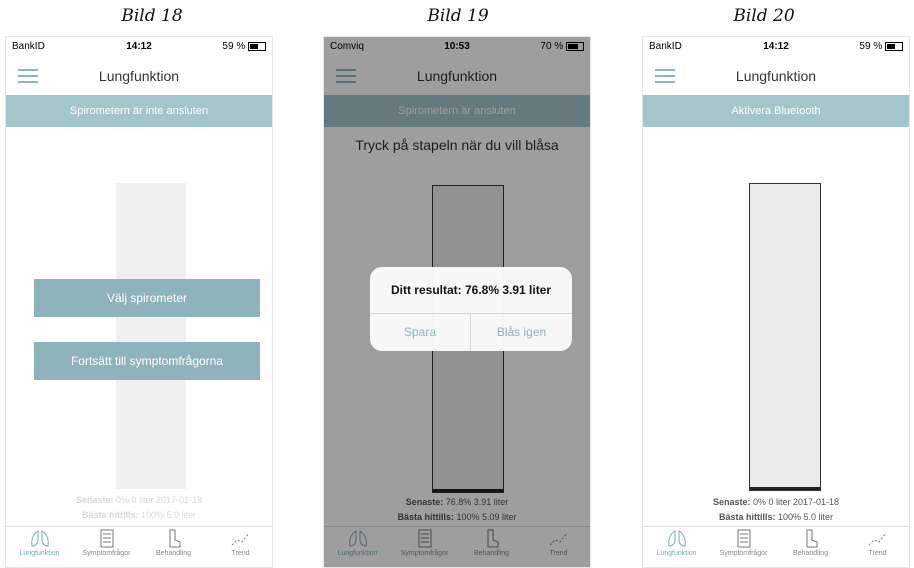  I want to click on connection-banner: Spirometern är inte ansluten, so click(139, 111).